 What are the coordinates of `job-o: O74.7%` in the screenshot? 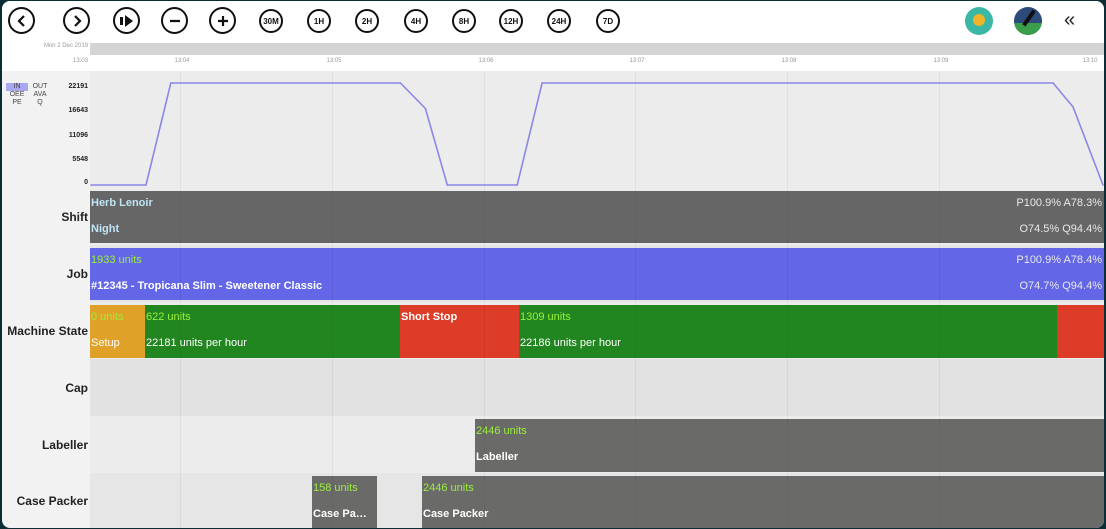 It's located at (1039, 286).